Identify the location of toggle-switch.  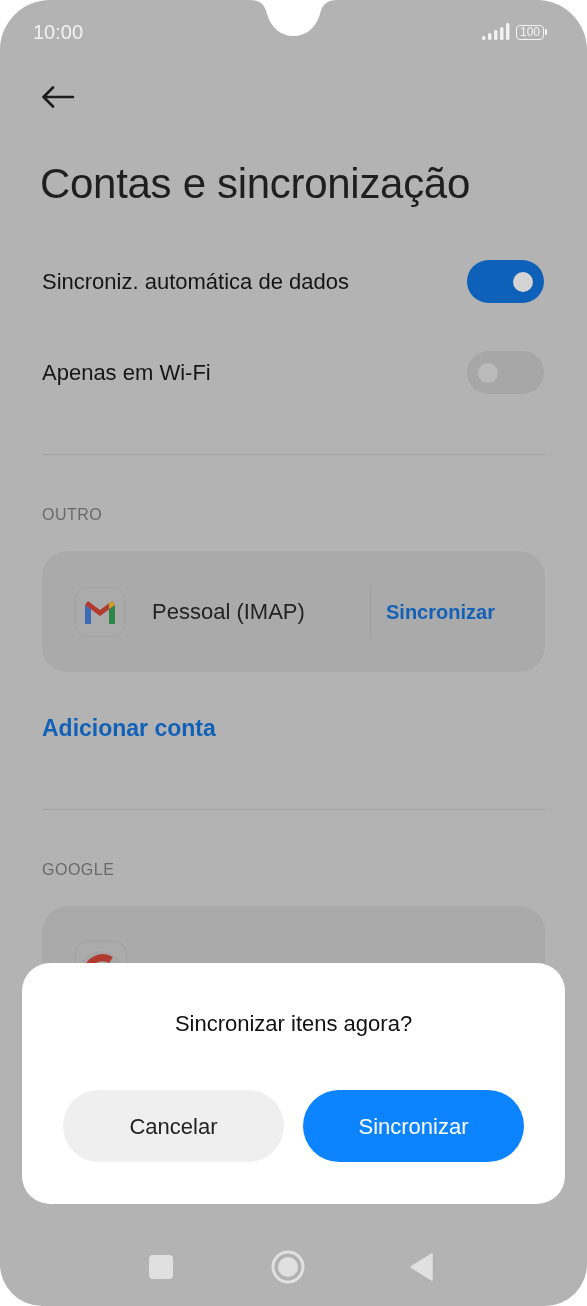
(505, 281).